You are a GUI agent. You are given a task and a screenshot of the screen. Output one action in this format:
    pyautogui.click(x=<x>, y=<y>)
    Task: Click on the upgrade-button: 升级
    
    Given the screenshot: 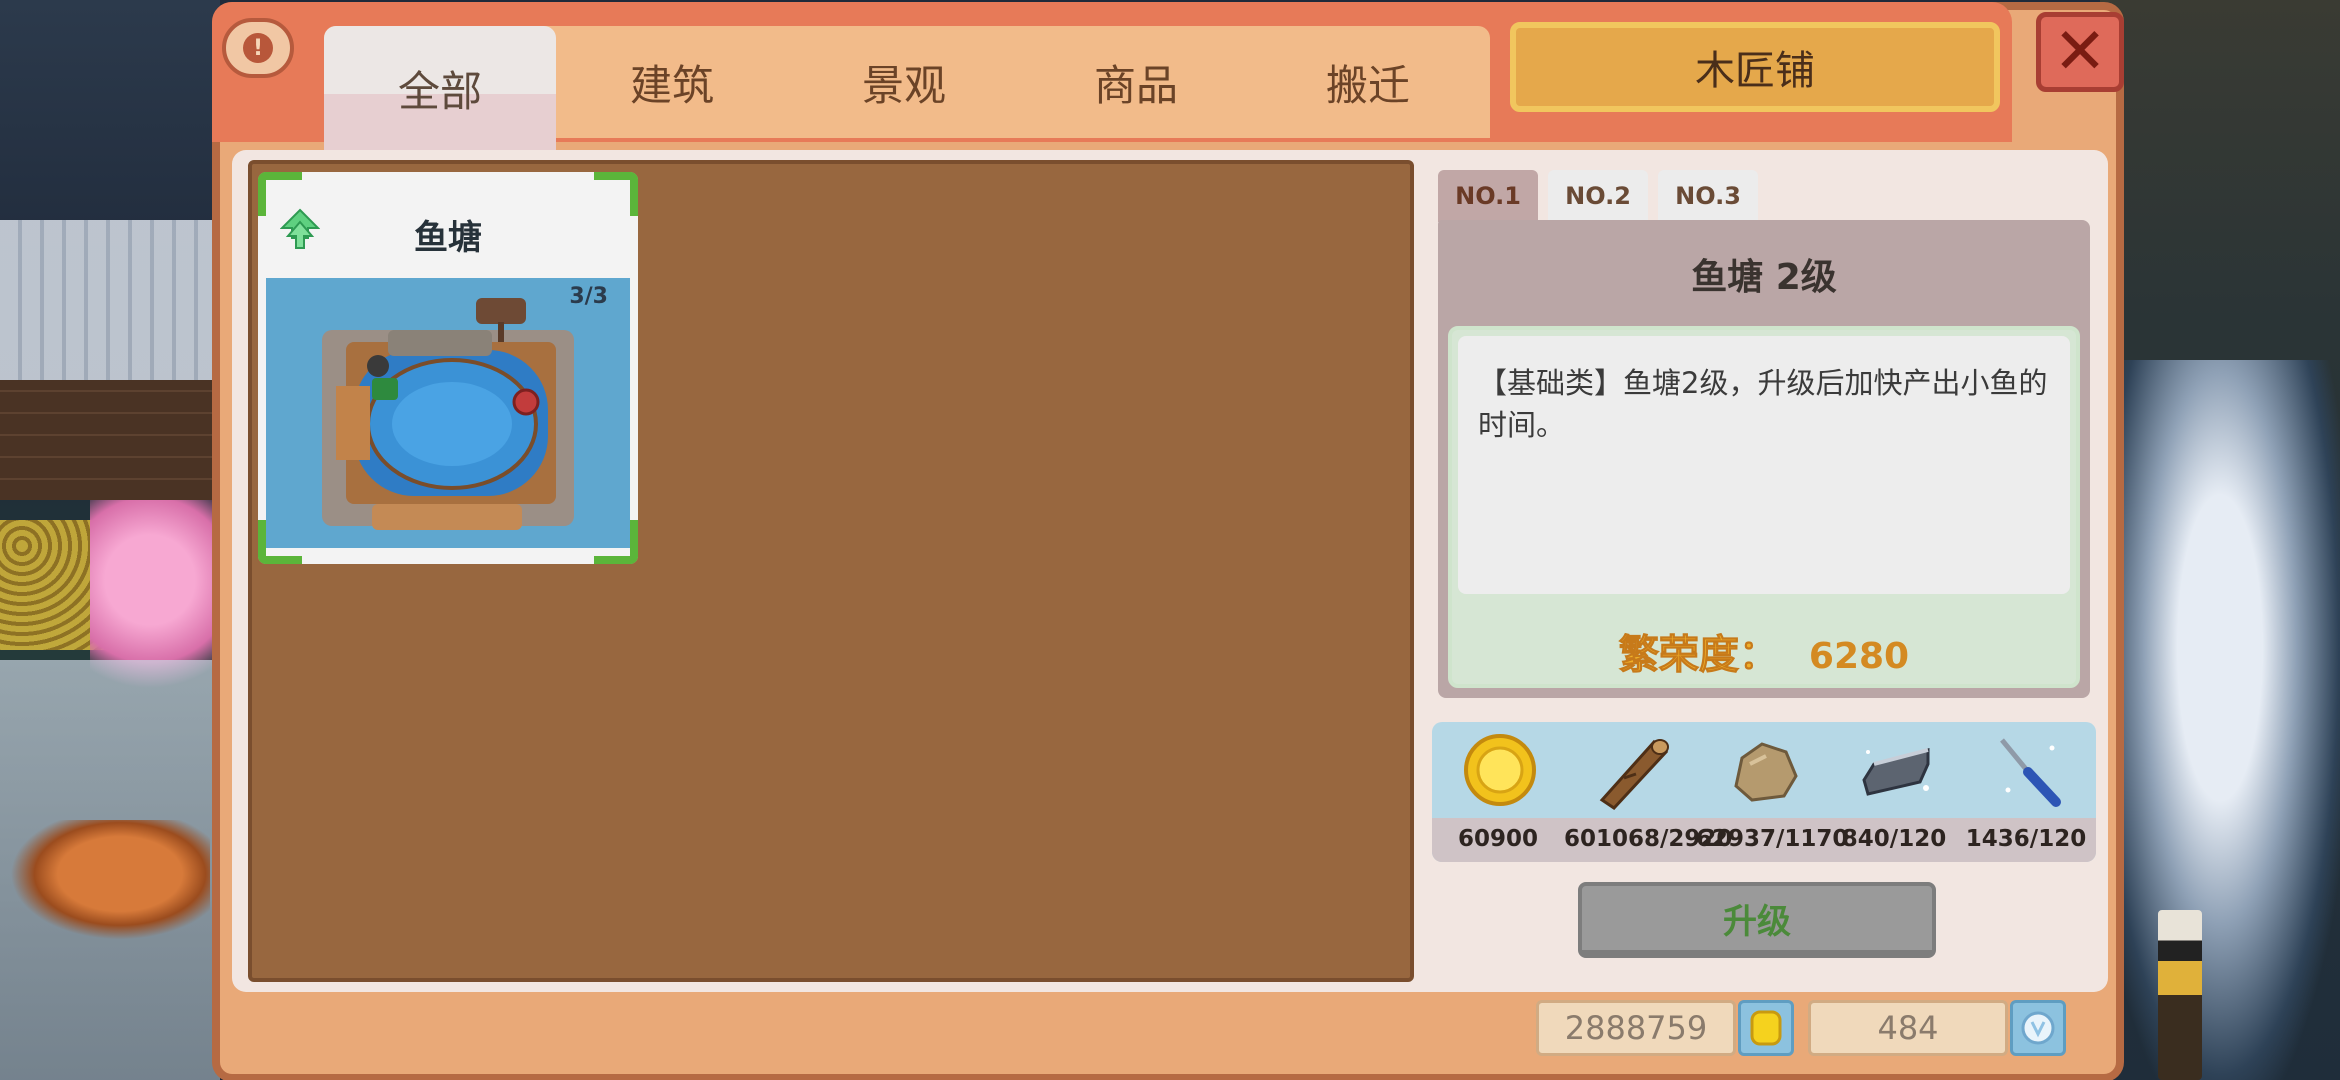 What is the action you would take?
    pyautogui.click(x=1757, y=920)
    